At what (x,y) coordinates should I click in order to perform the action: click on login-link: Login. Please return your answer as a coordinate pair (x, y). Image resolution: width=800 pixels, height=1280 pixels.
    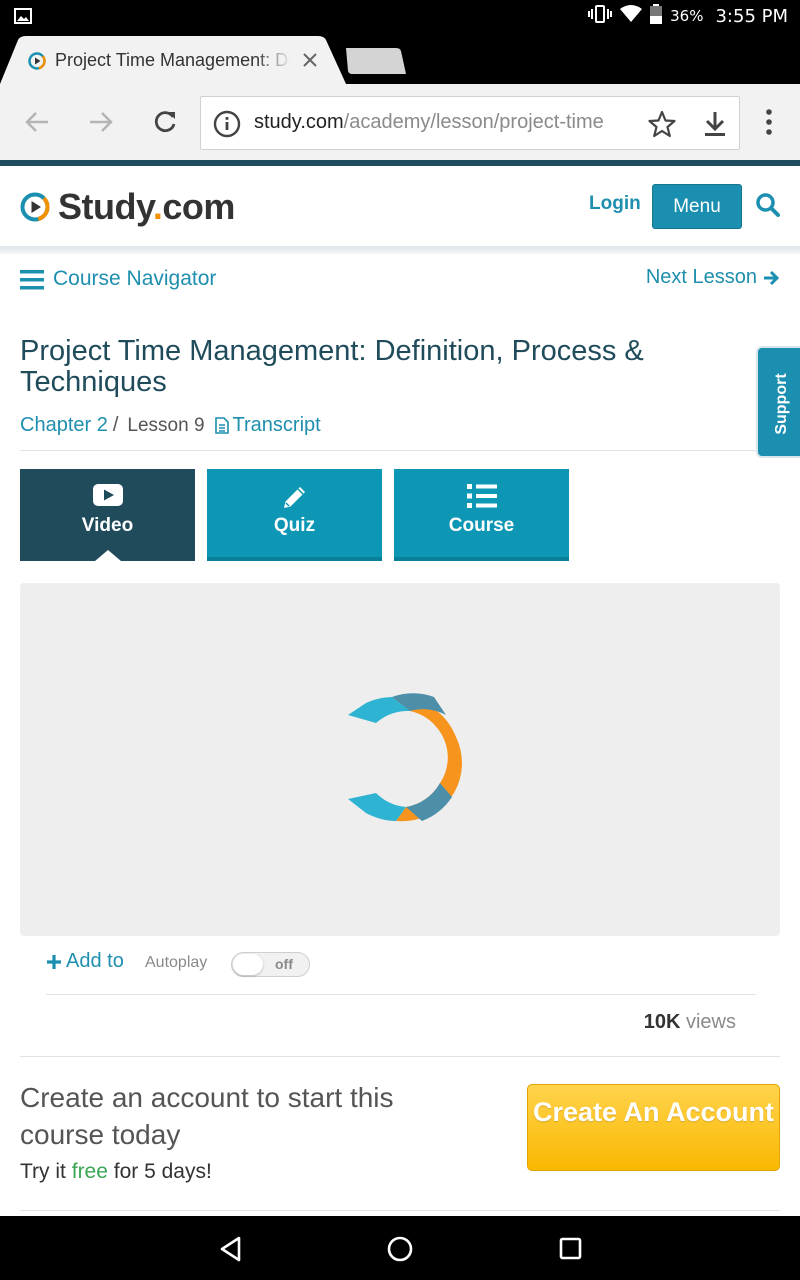
    Looking at the image, I should click on (615, 204).